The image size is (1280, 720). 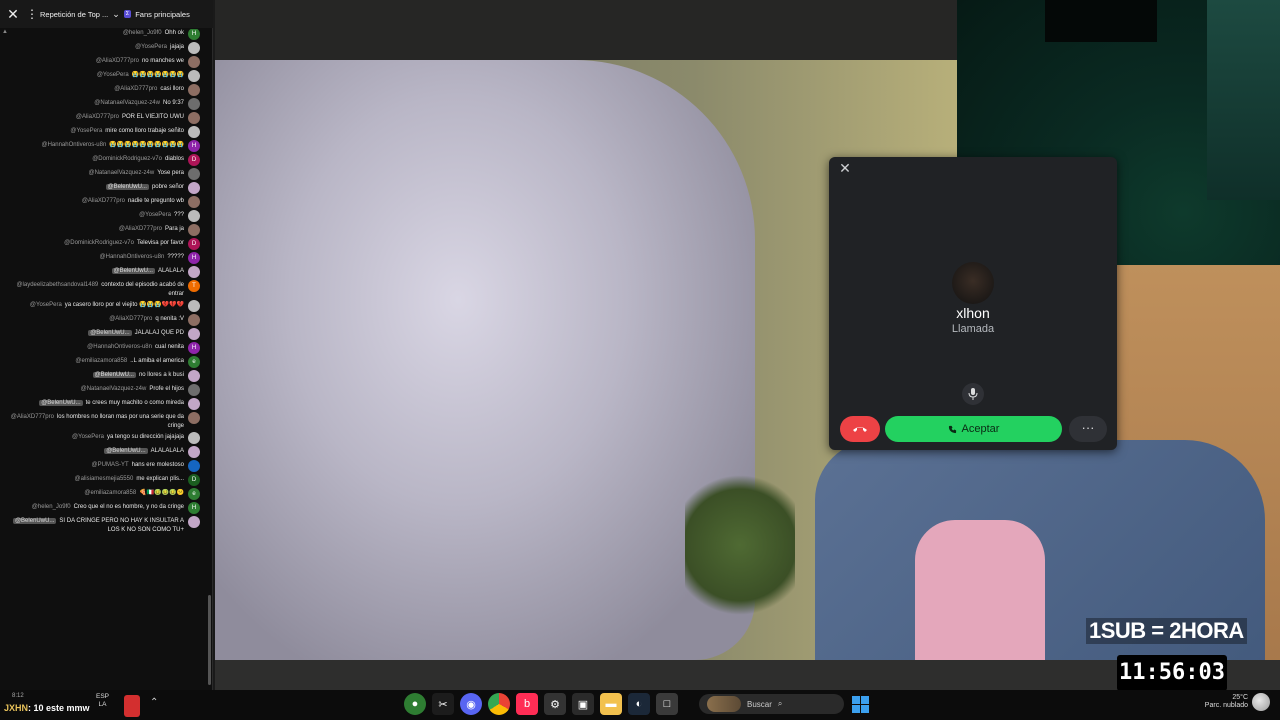 I want to click on chat-scrollbar, so click(x=209, y=357).